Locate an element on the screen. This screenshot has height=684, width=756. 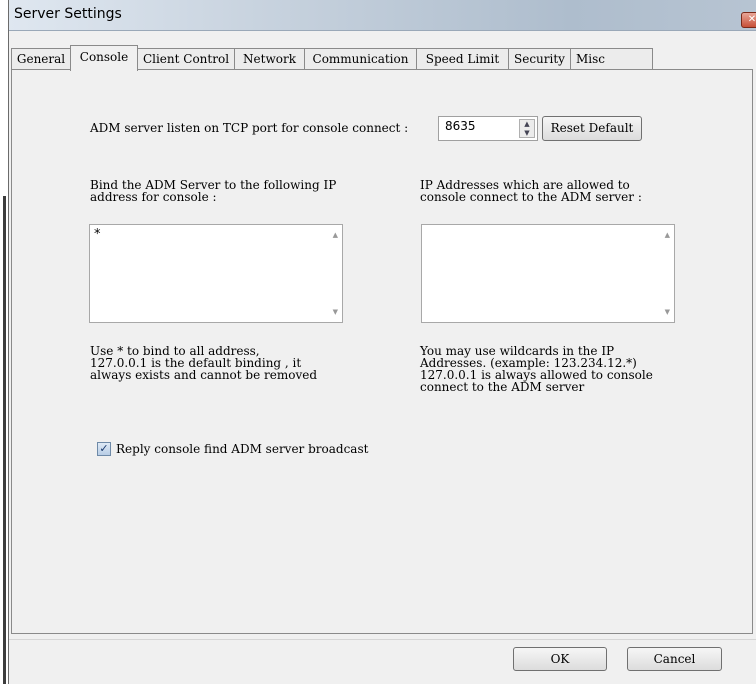
tab-communication: Communication is located at coordinates (360, 59).